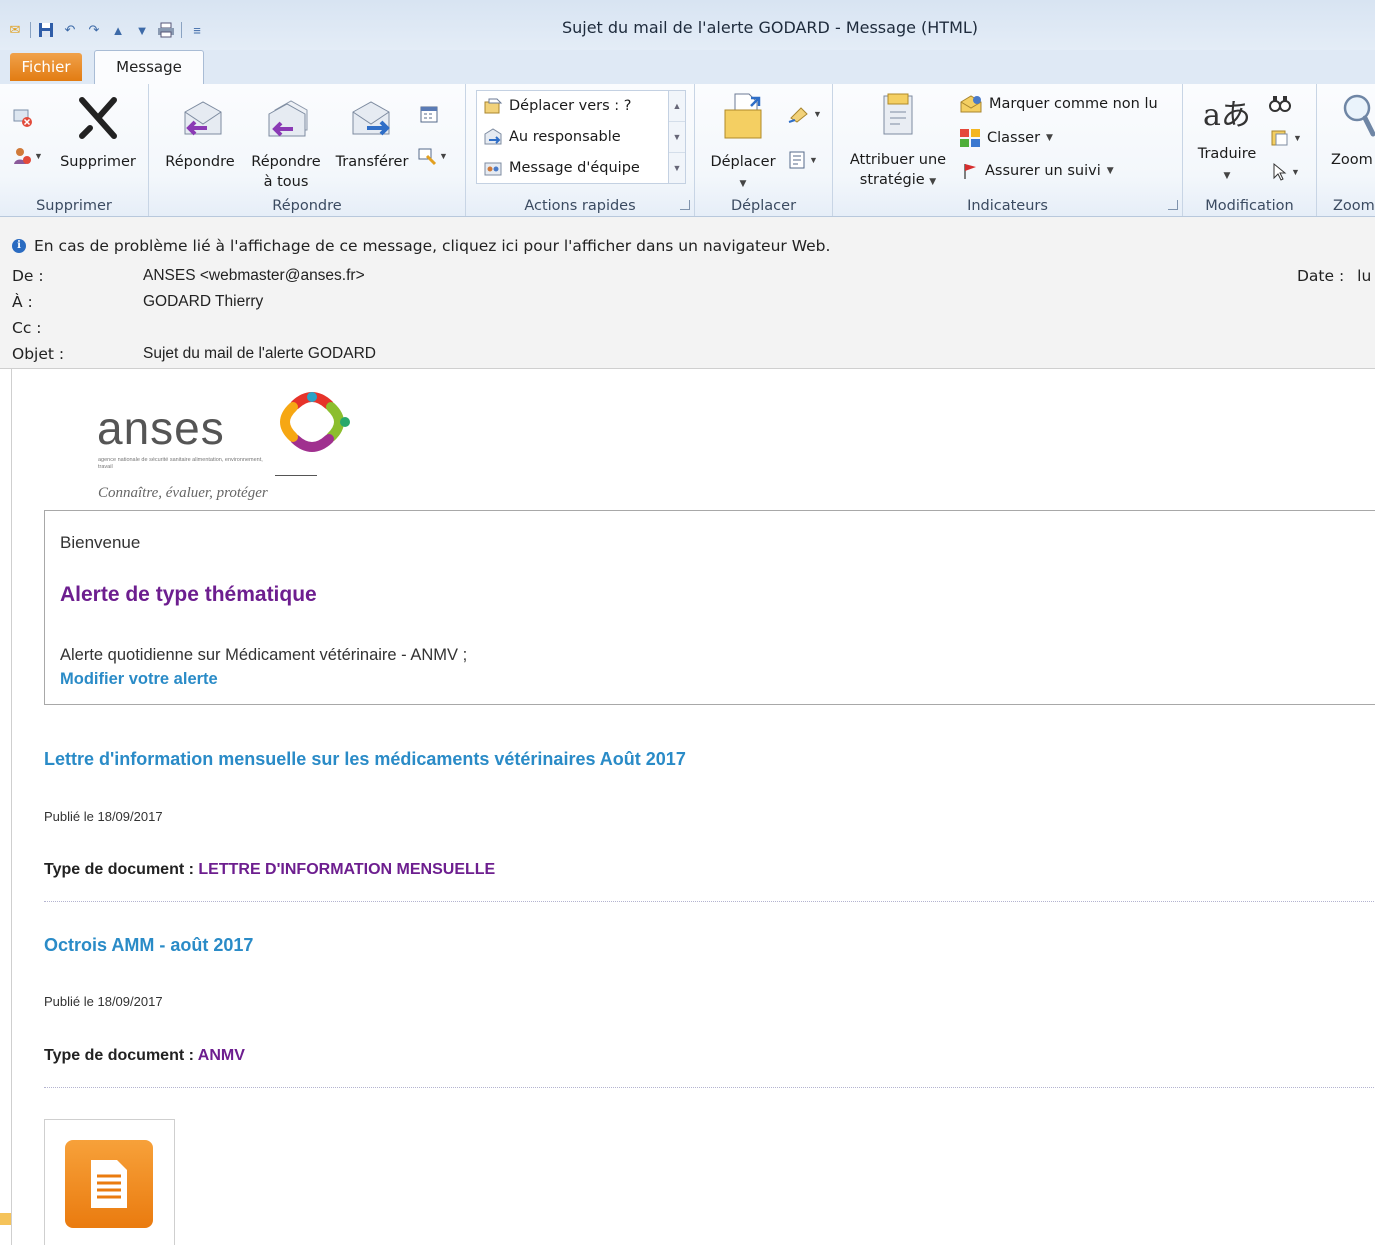 The height and width of the screenshot is (1245, 1375). I want to click on group-zoom: Zoom Zoom, so click(1346, 150).